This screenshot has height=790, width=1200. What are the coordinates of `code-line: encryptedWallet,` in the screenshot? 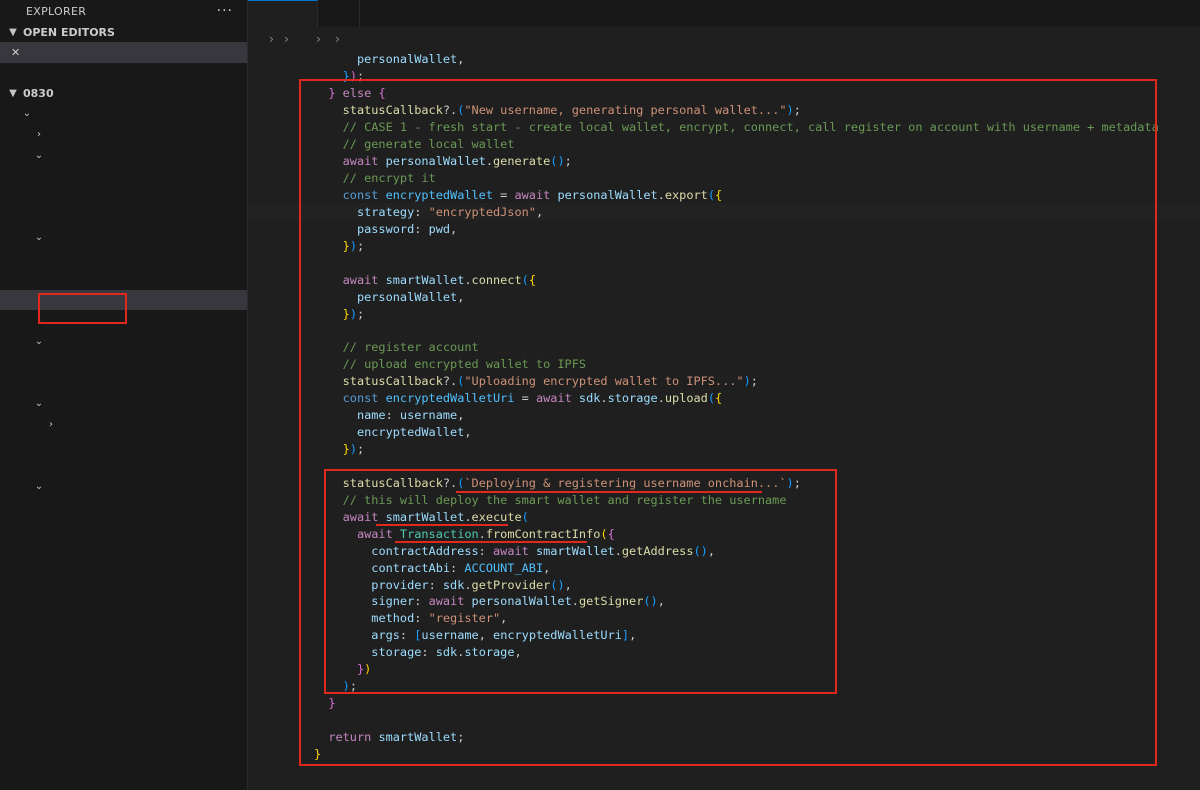 It's located at (724, 432).